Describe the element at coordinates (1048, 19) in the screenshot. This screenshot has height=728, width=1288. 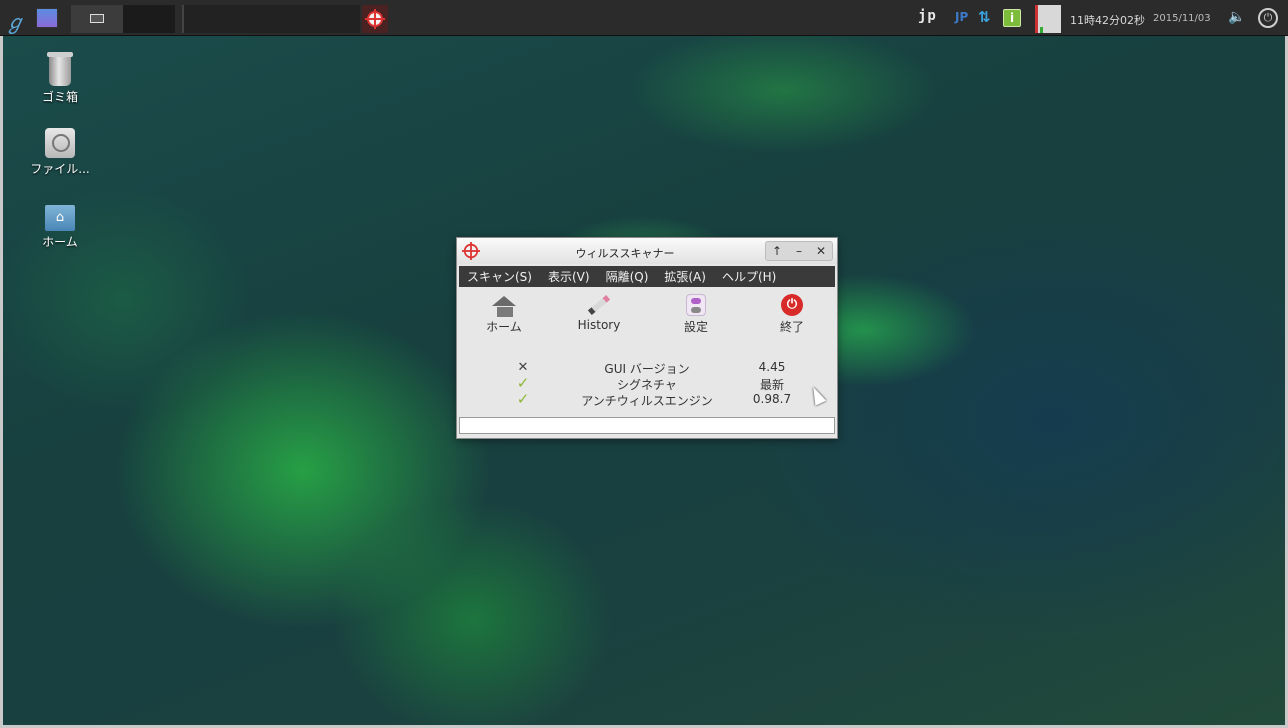
I see `cpu-monitor-graph` at that location.